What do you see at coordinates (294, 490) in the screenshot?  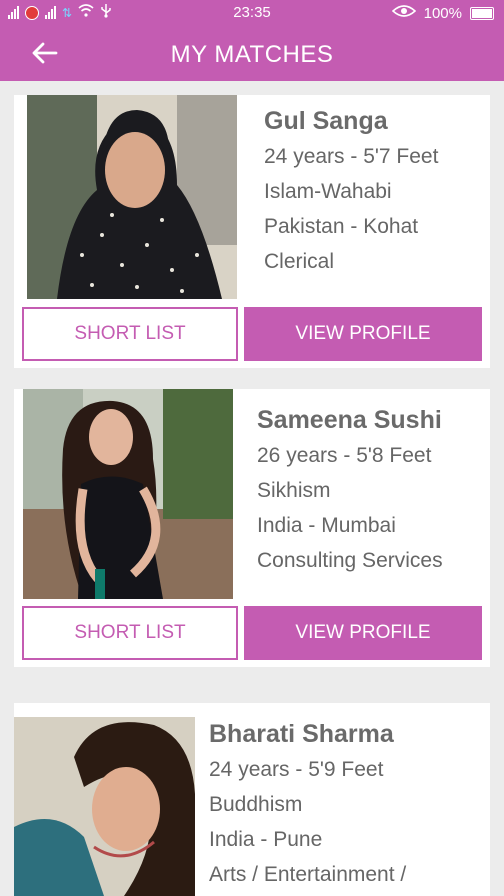 I see `match-religion: Sikhism` at bounding box center [294, 490].